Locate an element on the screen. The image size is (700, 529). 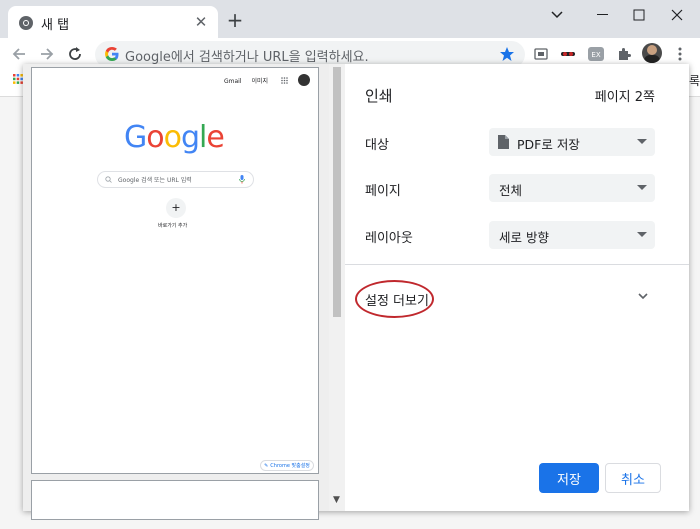
google-g-icon is located at coordinates (112, 54).